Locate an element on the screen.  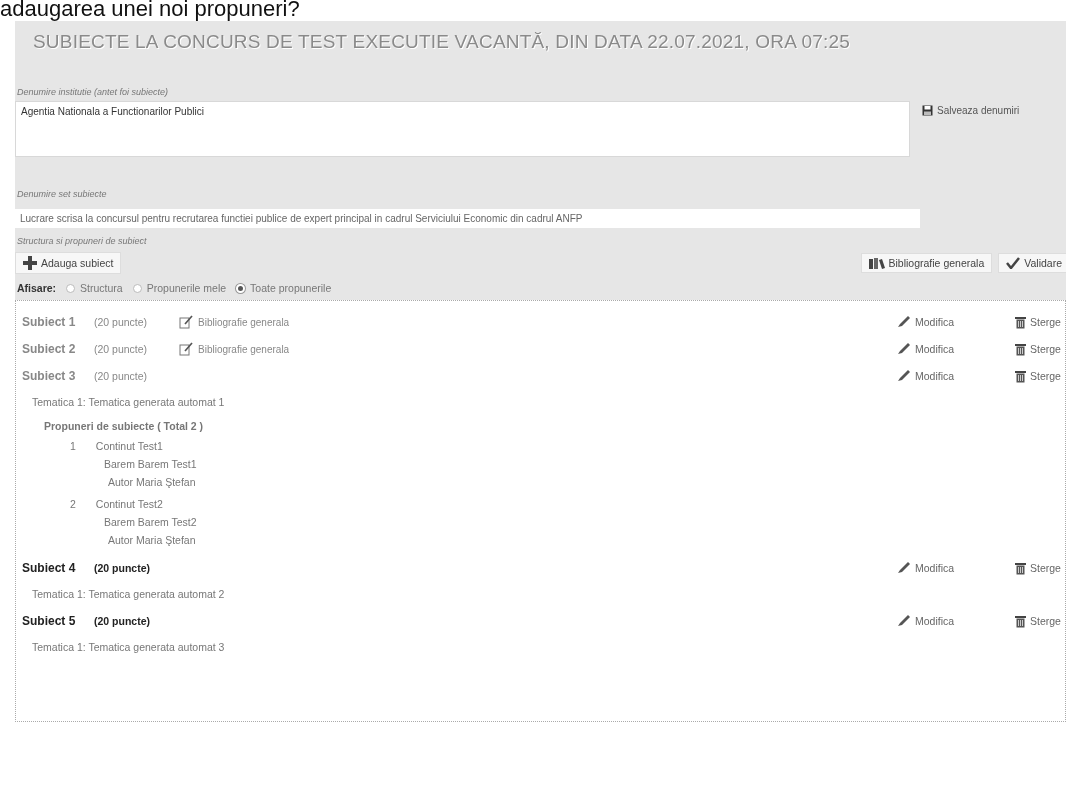
plus-icon is located at coordinates (30, 263).